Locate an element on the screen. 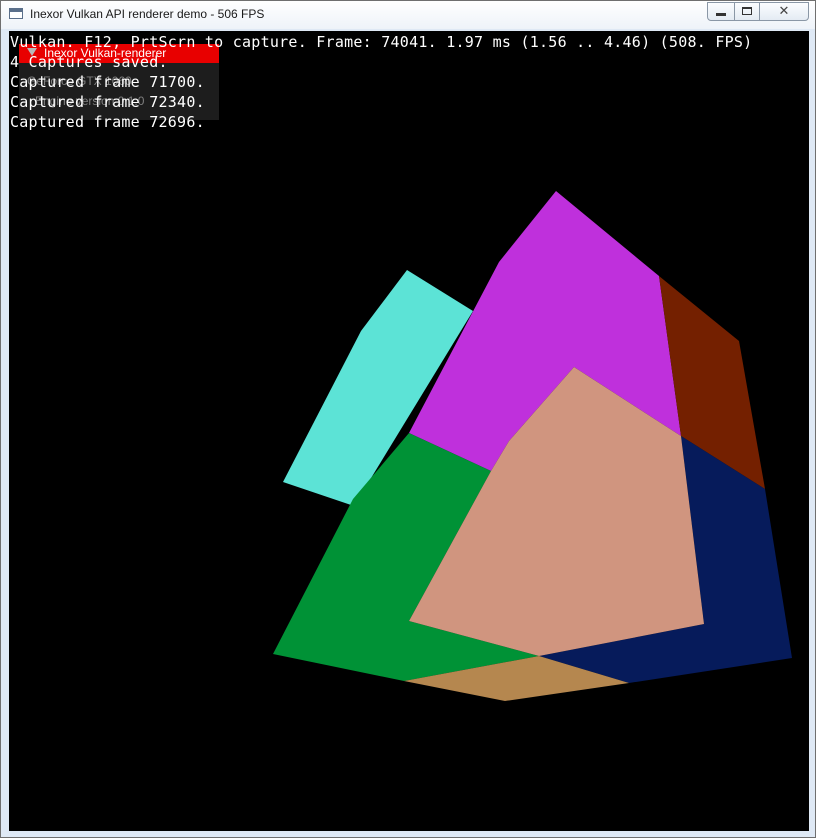 This screenshot has height=838, width=816. console-captured-frame: Captured frame 71700. is located at coordinates (107, 82).